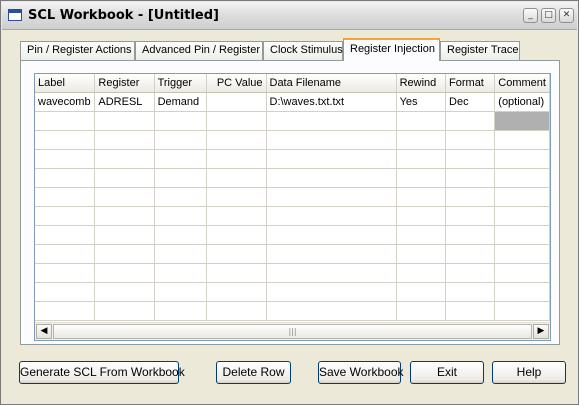 Image resolution: width=579 pixels, height=405 pixels. I want to click on tab-advanced-pin-register: Advanced Pin / Register, so click(199, 50).